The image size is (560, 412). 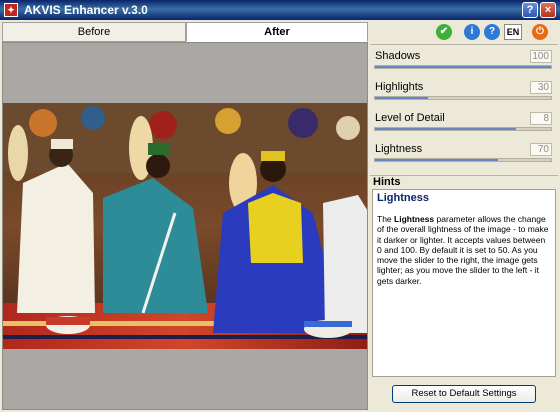 What do you see at coordinates (11, 10) in the screenshot?
I see `app-logo-icon: ✦` at bounding box center [11, 10].